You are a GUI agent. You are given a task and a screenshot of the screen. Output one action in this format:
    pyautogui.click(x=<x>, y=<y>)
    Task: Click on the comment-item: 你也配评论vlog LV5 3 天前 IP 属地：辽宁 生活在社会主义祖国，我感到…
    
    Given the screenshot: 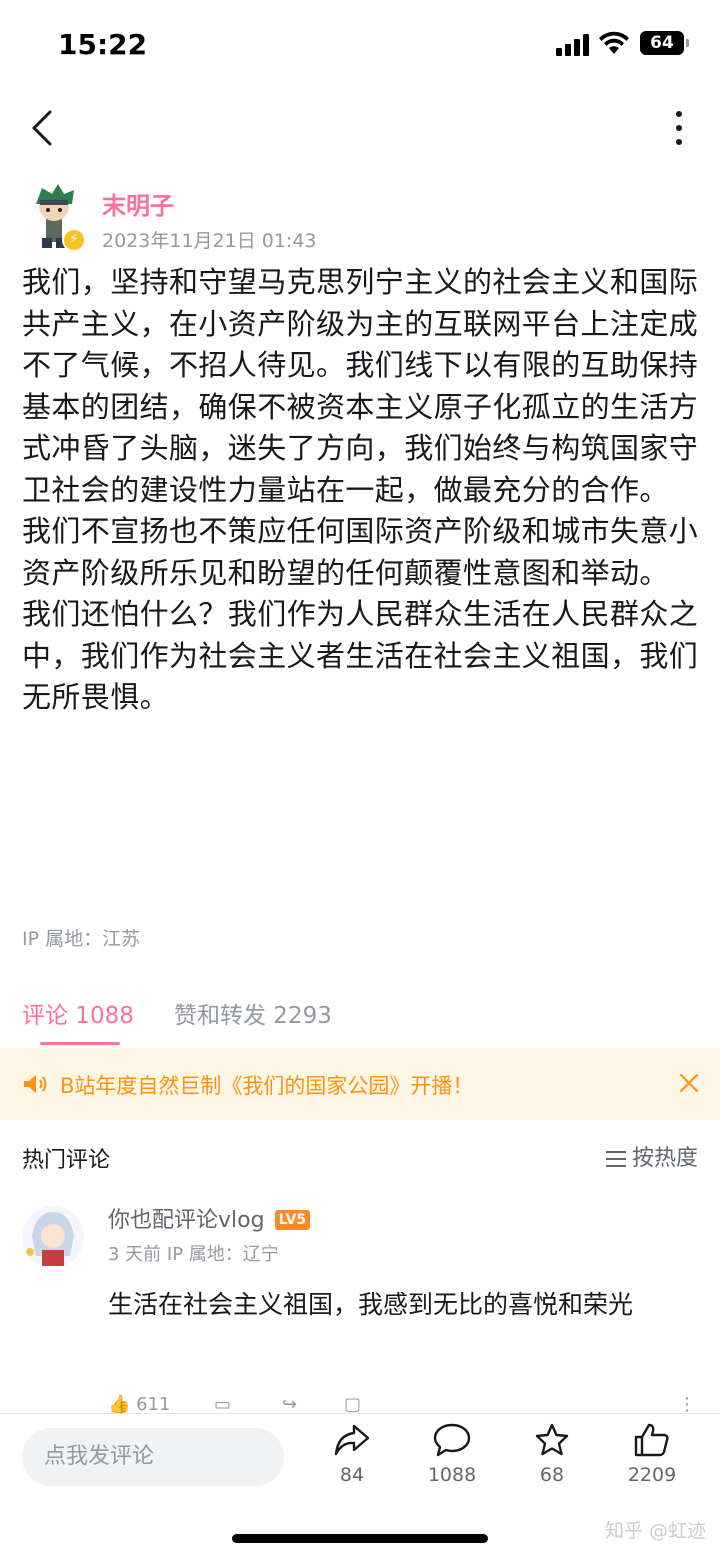 What is the action you would take?
    pyautogui.click(x=360, y=1308)
    